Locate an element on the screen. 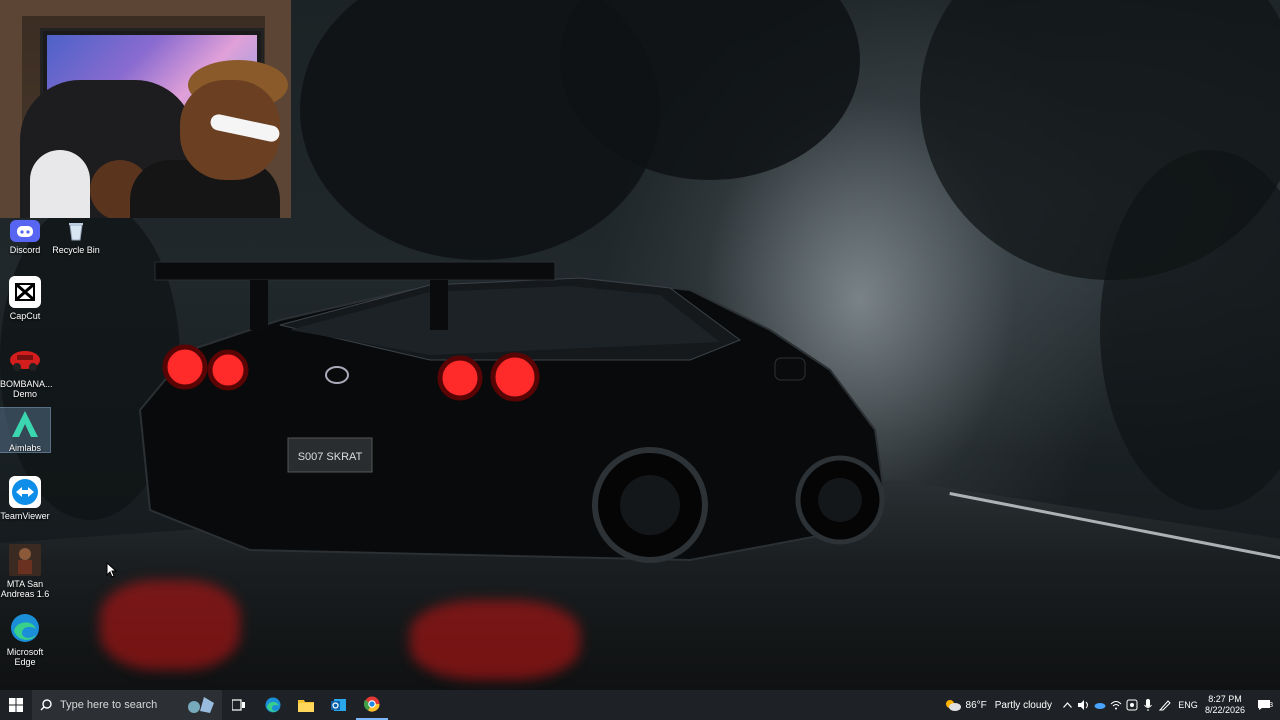  taskbar-file-explorer-button is located at coordinates (306, 705).